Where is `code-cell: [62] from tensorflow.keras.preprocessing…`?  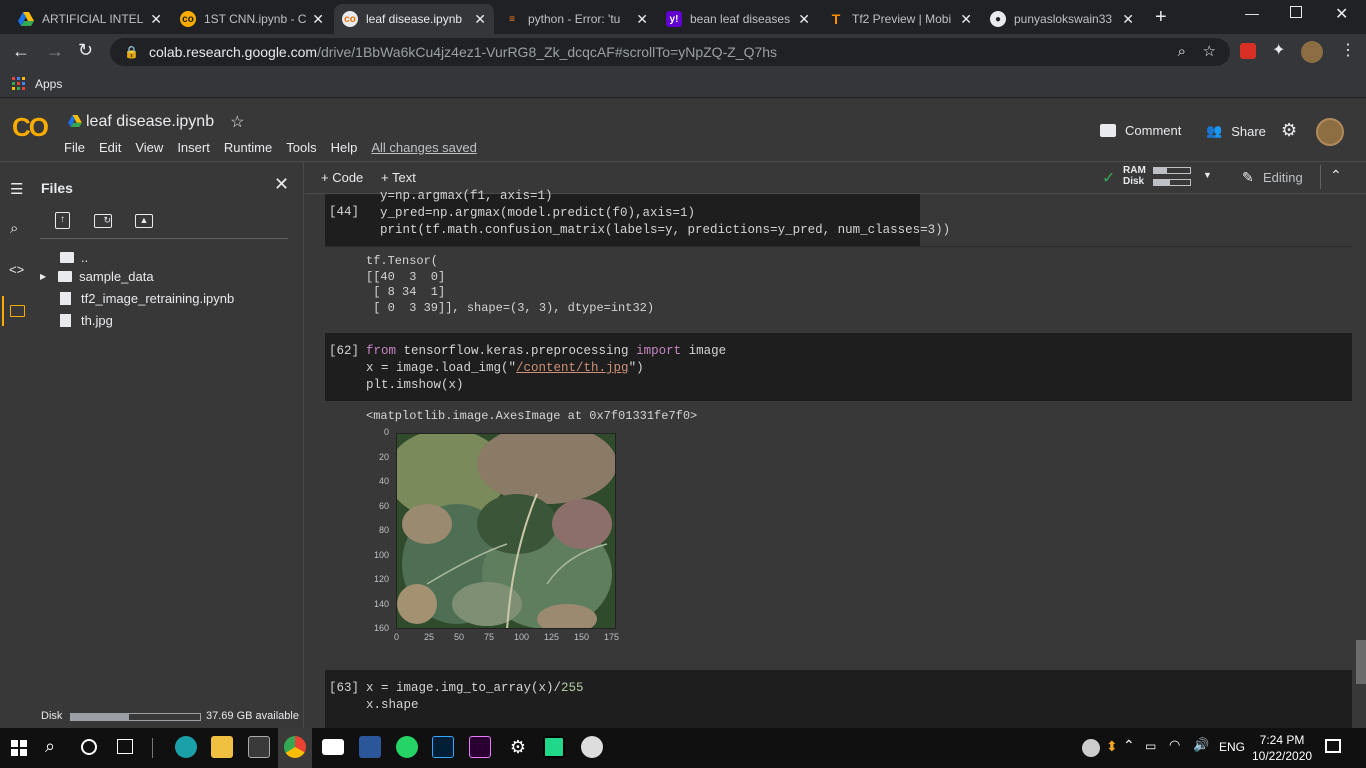
code-cell: [62] from tensorflow.keras.preprocessing… is located at coordinates (838, 367).